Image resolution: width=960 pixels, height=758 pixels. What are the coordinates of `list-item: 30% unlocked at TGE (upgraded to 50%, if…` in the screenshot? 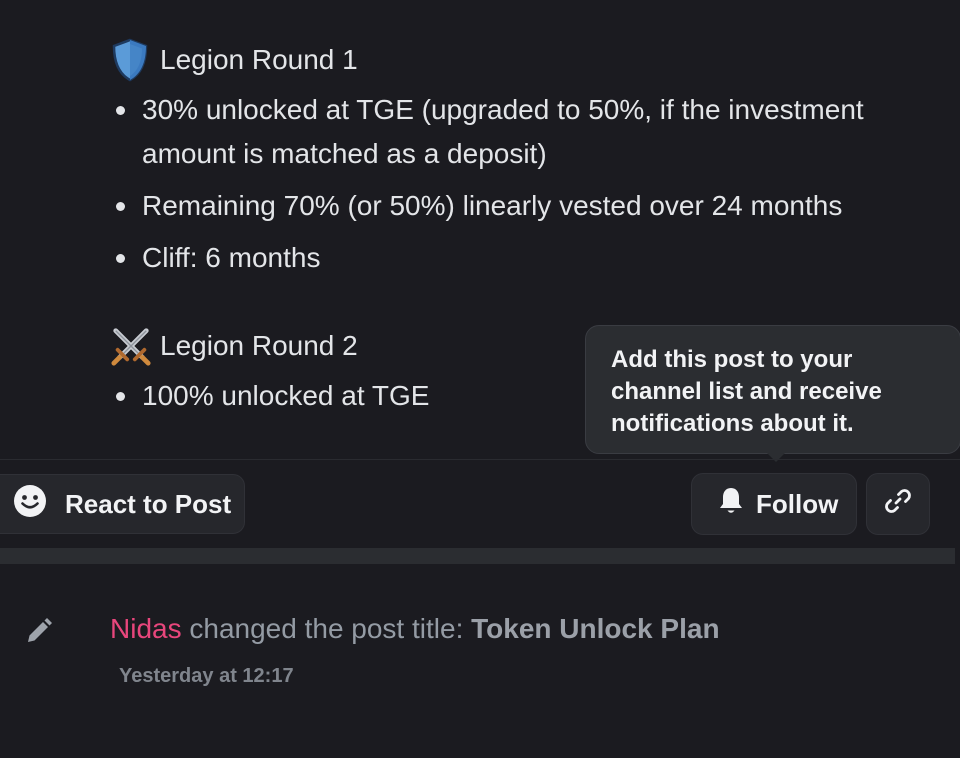 It's located at (526, 132).